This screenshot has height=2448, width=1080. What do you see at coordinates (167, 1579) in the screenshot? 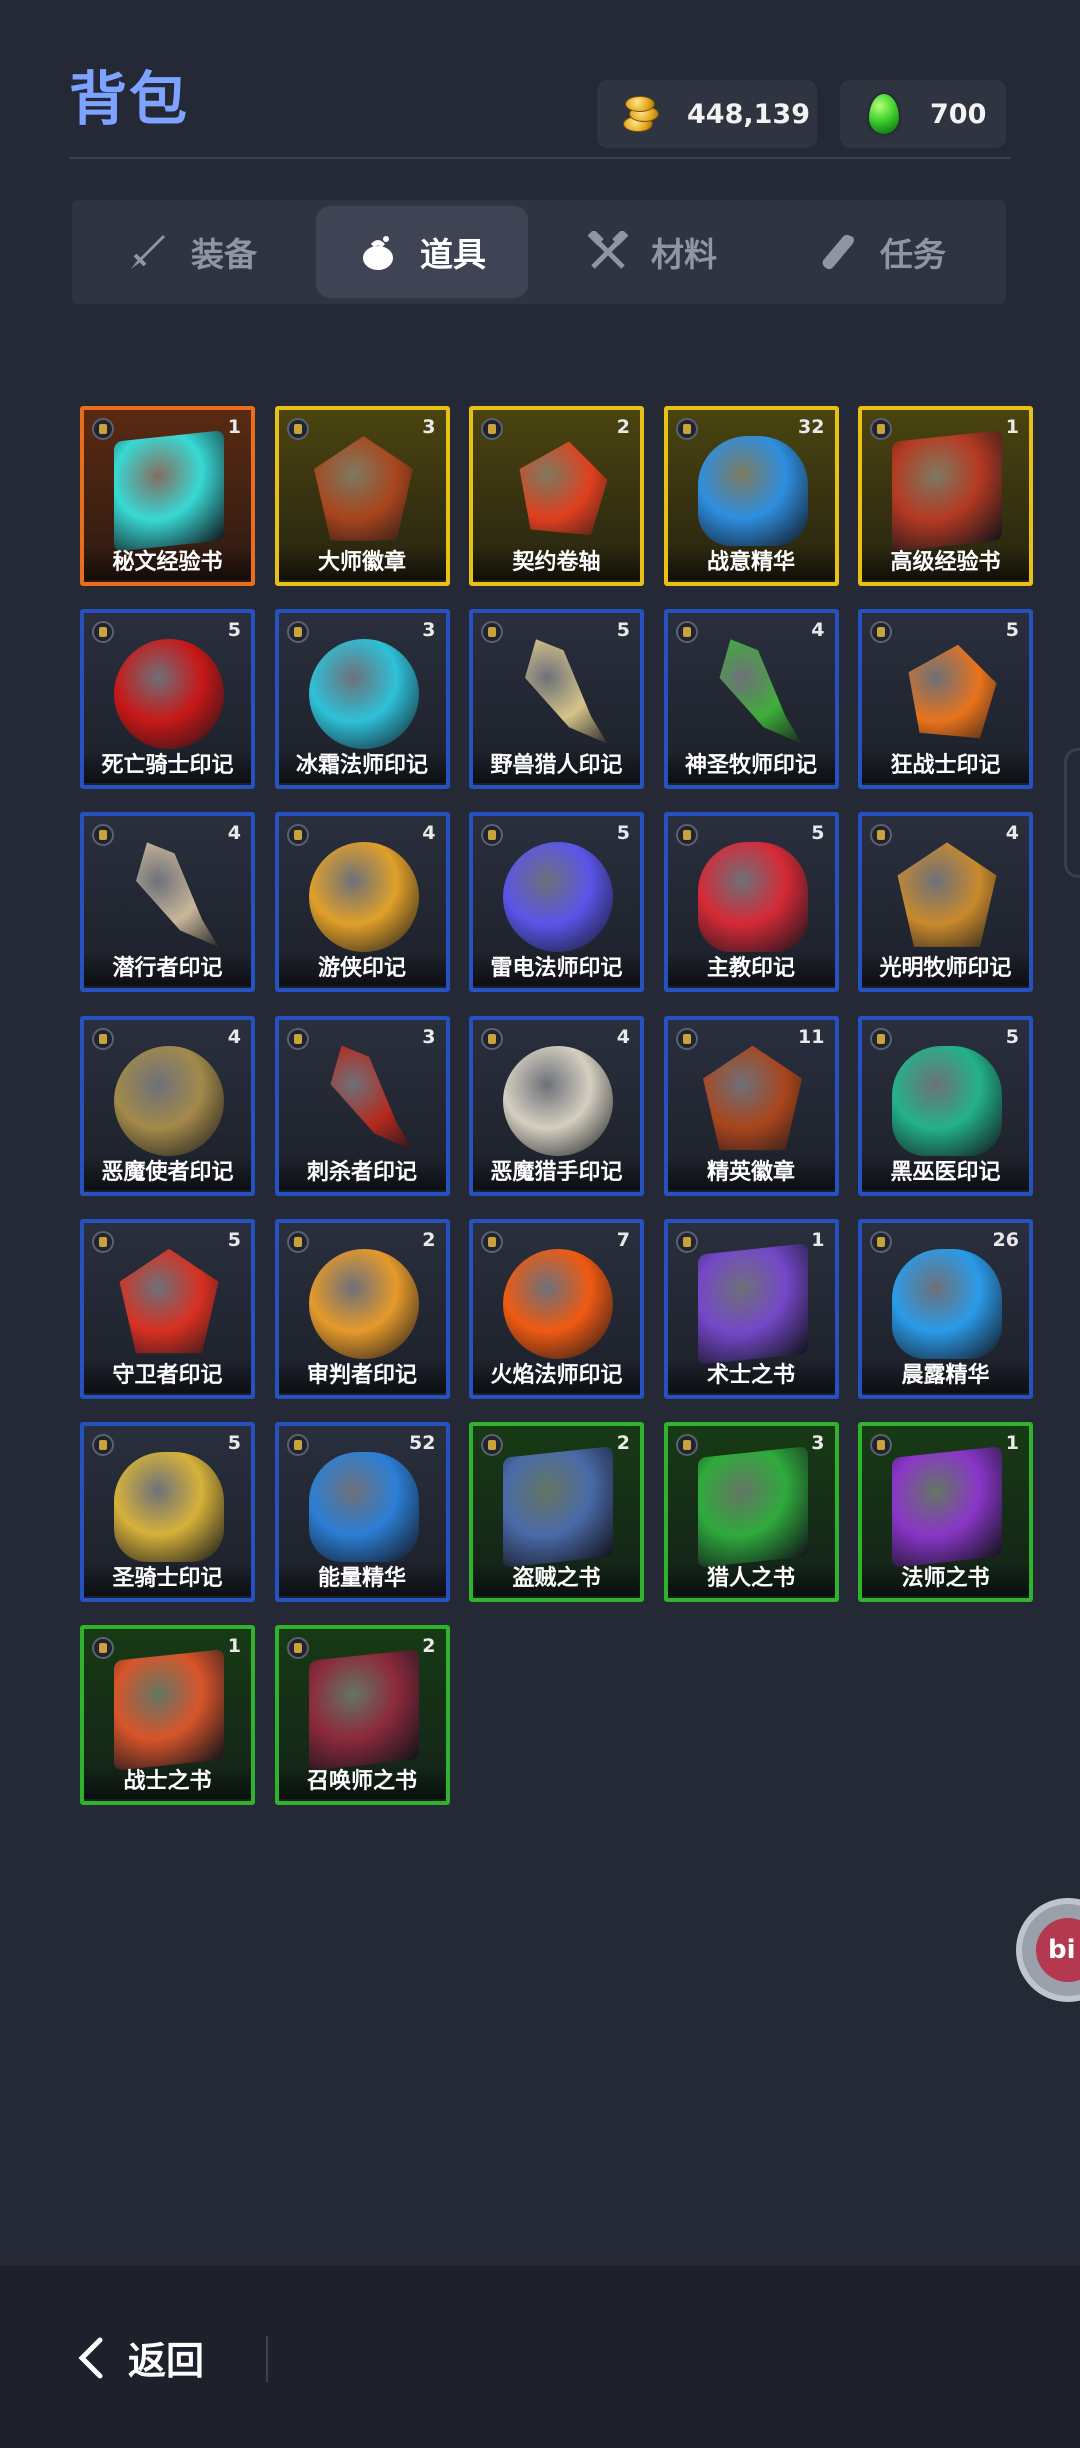
I see `item-name: 圣骑士印记` at bounding box center [167, 1579].